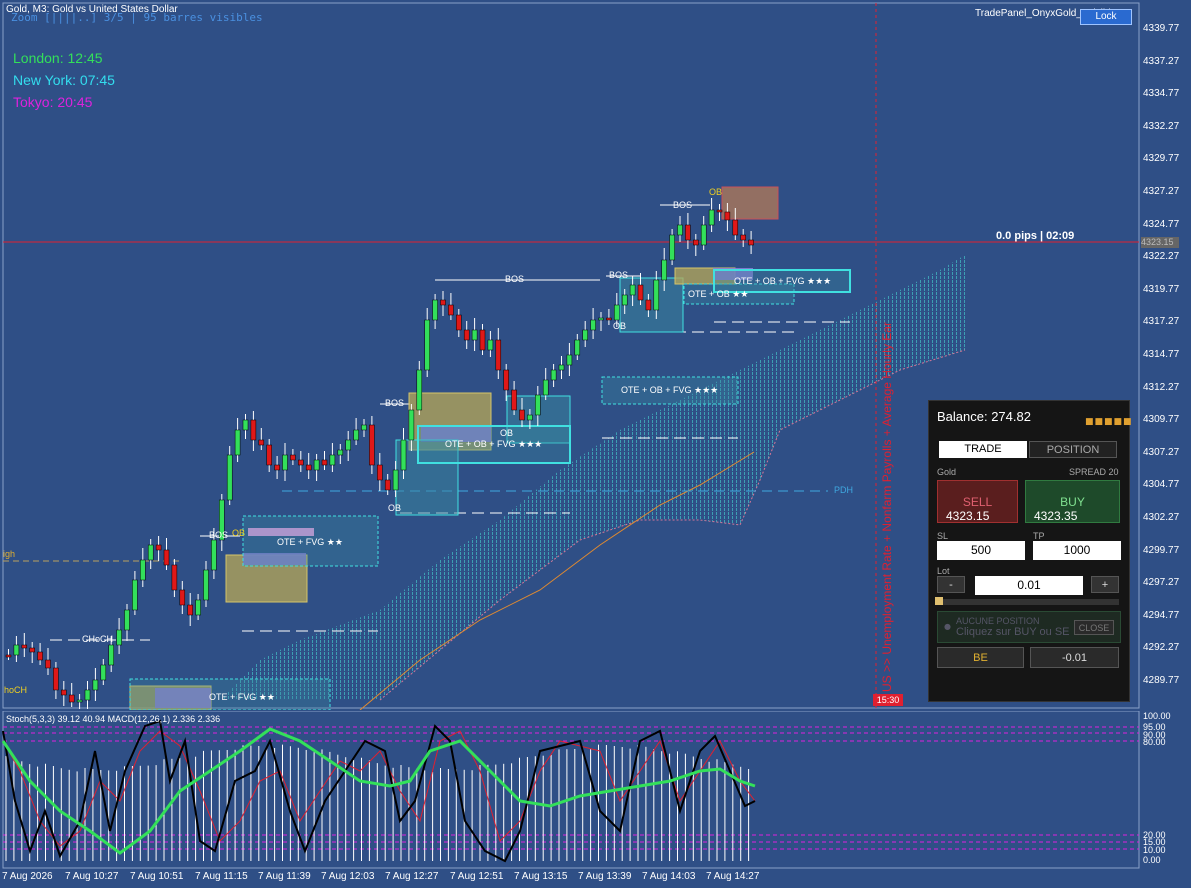  I want to click on time-axis-label: 7 Aug 13:39, so click(605, 876).